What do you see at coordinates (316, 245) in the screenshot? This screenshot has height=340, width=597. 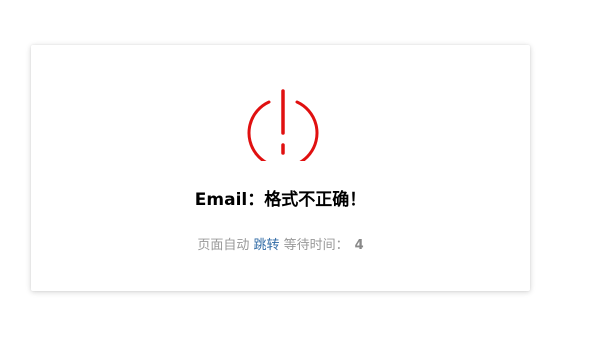 I see `redirect-suffix: 等待时间：` at bounding box center [316, 245].